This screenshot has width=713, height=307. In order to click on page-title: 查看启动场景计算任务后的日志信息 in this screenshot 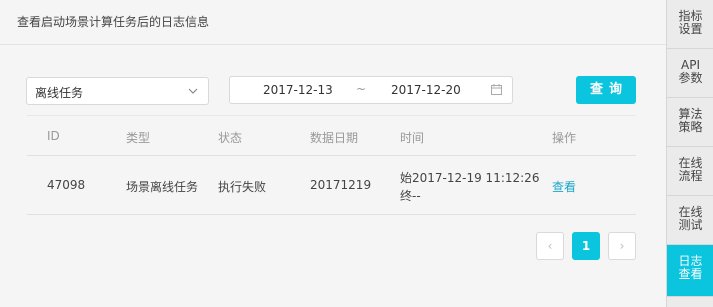, I will do `click(113, 22)`.